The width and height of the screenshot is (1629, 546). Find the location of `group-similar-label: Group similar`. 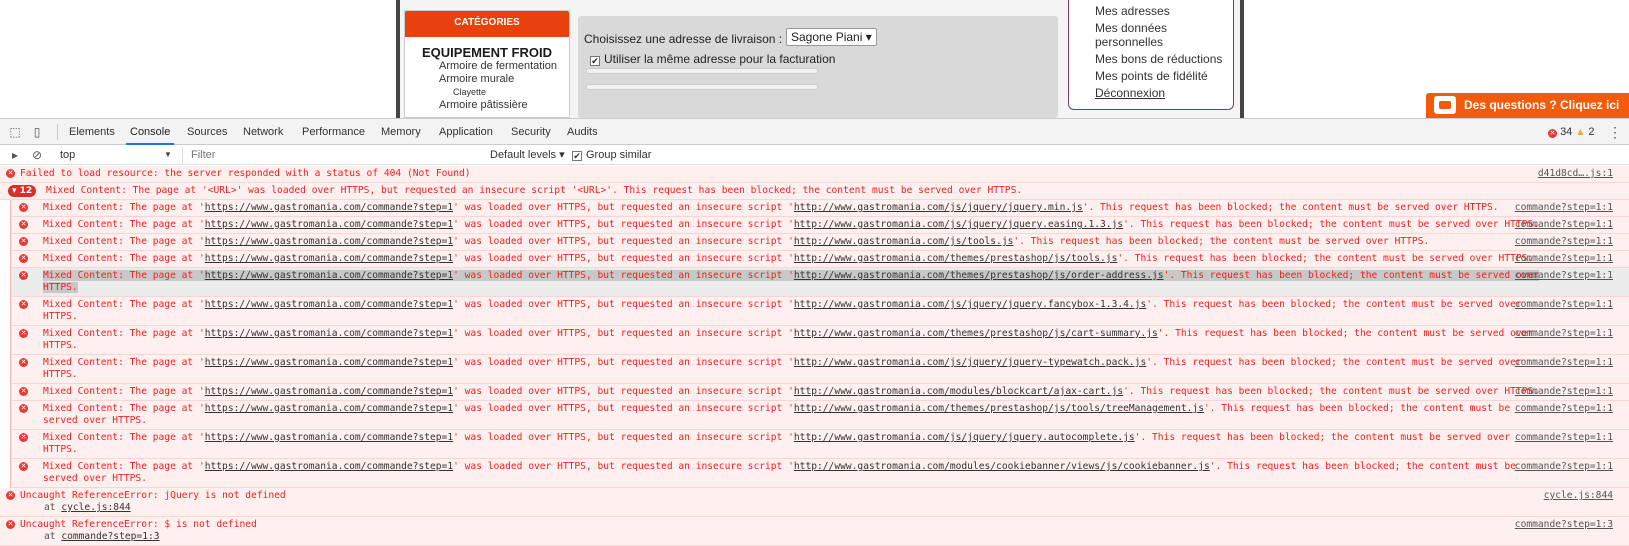

group-similar-label: Group similar is located at coordinates (619, 155).